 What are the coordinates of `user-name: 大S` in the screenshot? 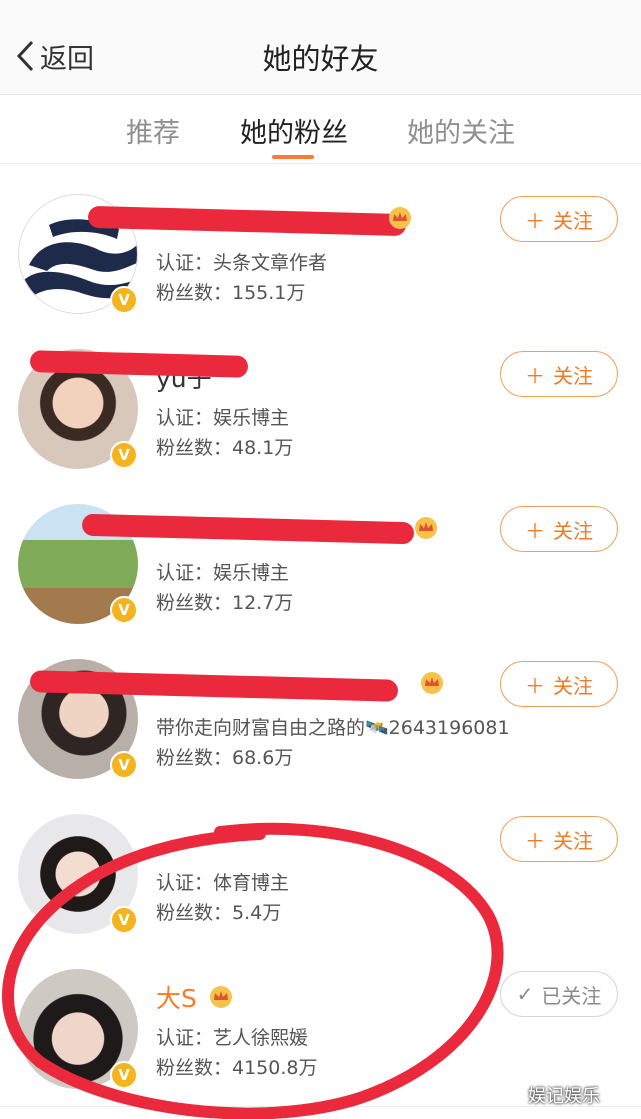 It's located at (194, 997).